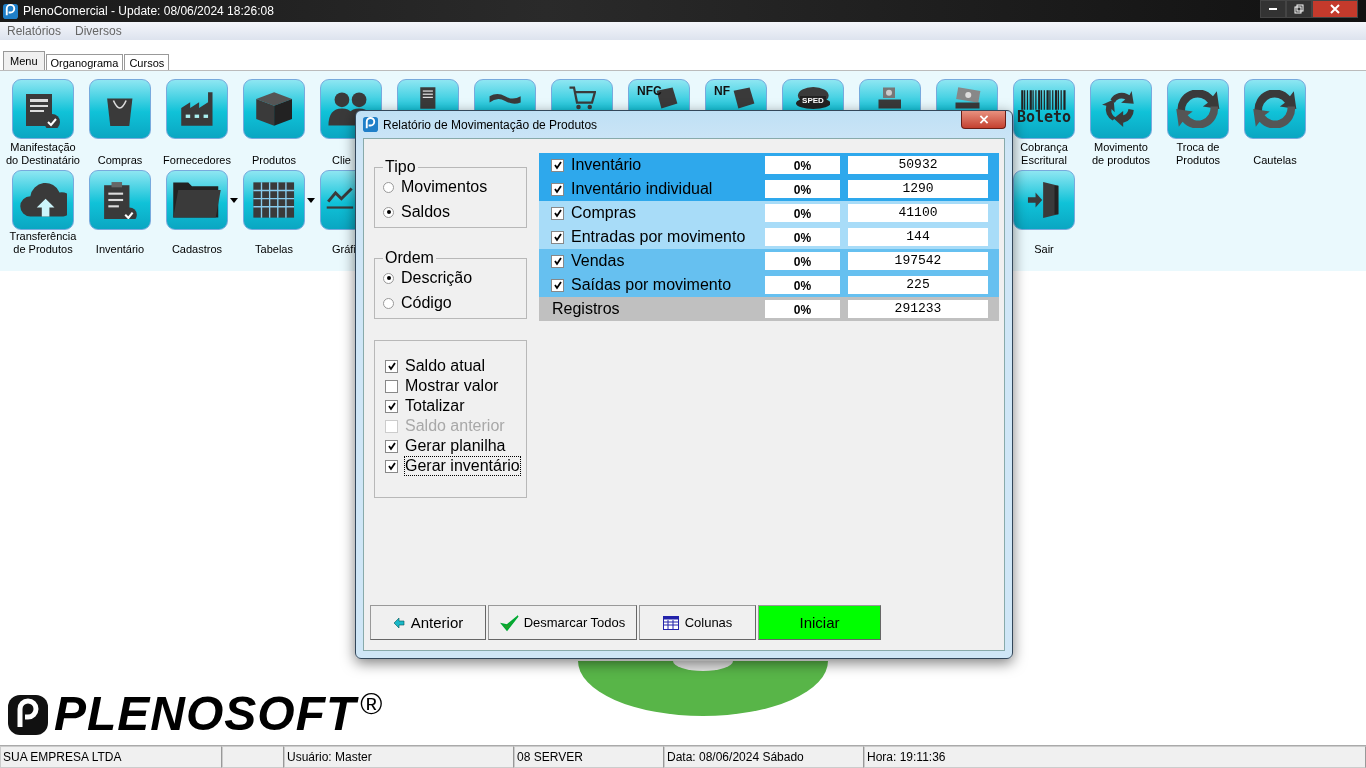 This screenshot has width=1366, height=768. I want to click on source-option: Entradas por movimento, so click(652, 237).